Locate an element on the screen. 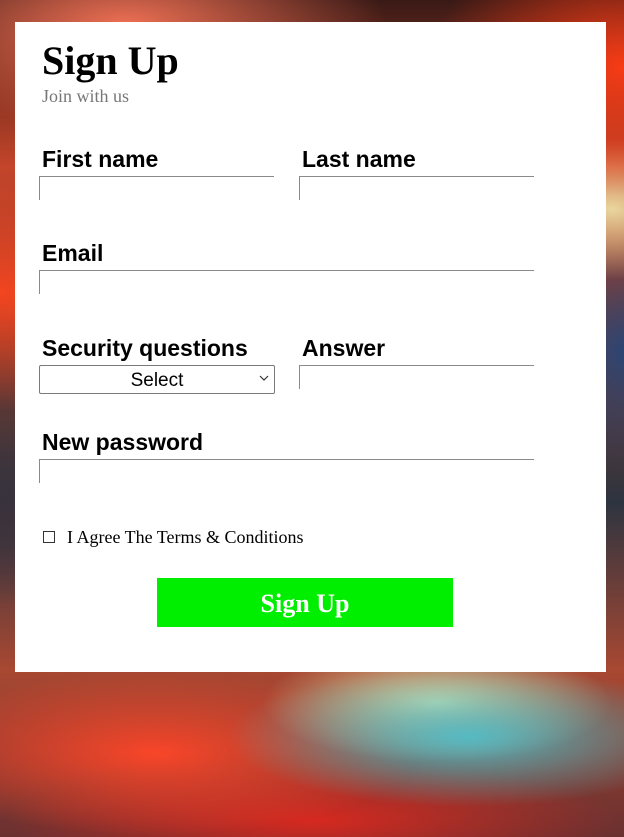  terms-label: I Agree The Terms & Conditions is located at coordinates (185, 536).